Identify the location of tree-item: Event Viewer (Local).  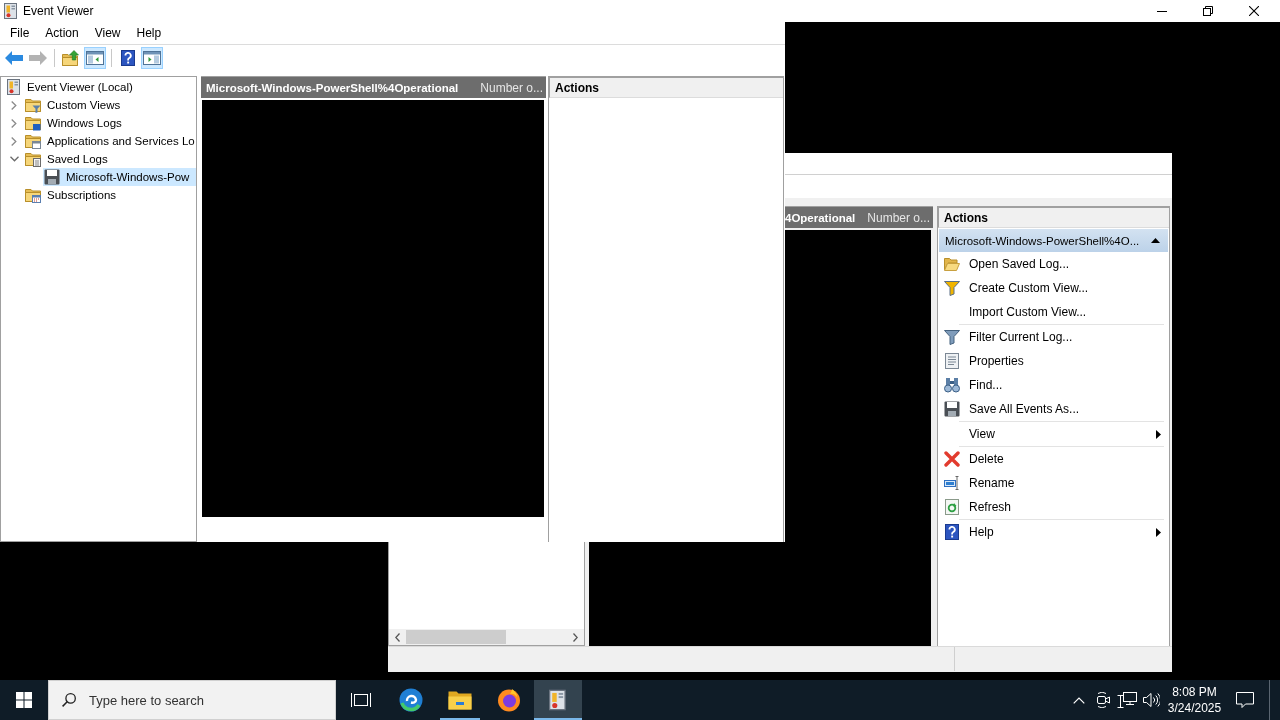
(101, 87).